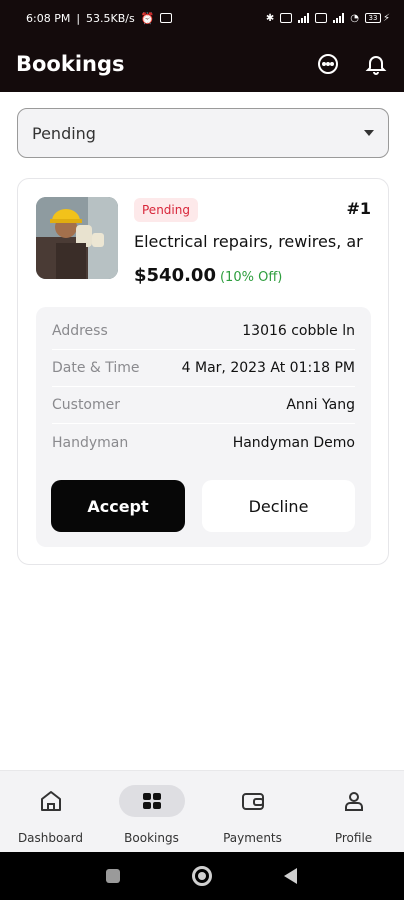 This screenshot has width=404, height=900. I want to click on system-navigation-bar, so click(202, 876).